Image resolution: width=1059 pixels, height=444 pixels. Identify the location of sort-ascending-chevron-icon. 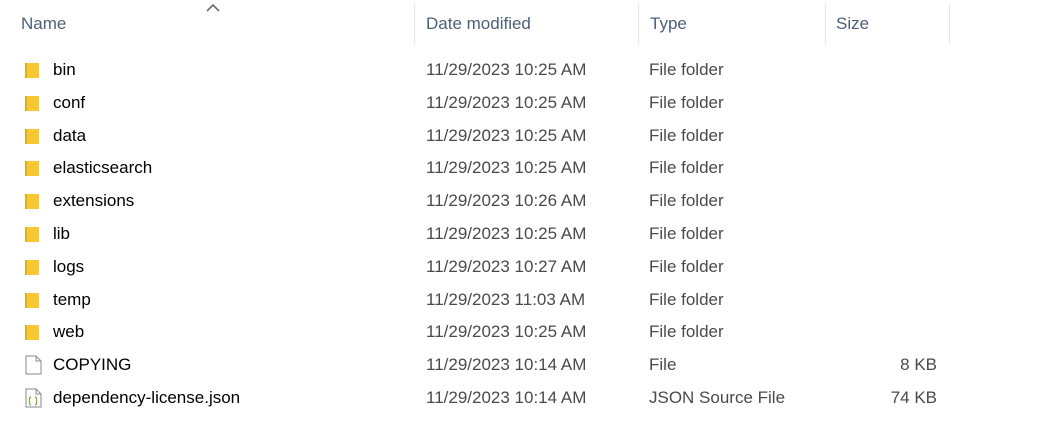
(213, 7).